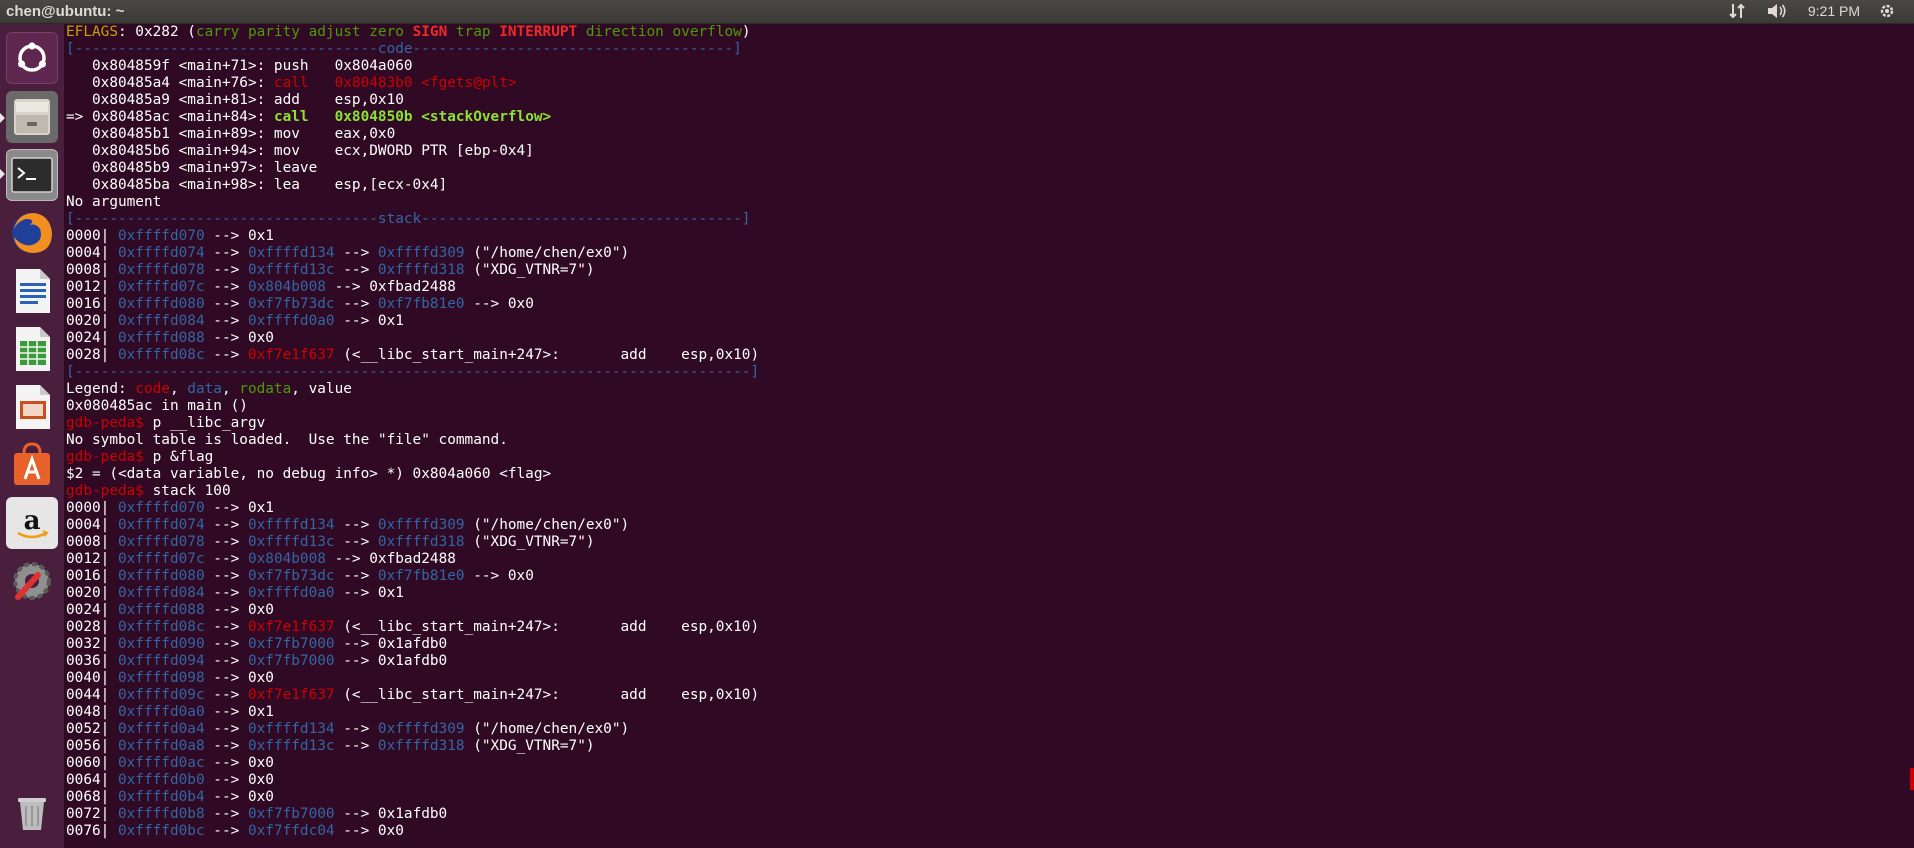 Image resolution: width=1914 pixels, height=848 pixels. What do you see at coordinates (412, 185) in the screenshot?
I see `terminal-line: 0x80485ba <main+98>: lea esp,[ecx-0x4]` at bounding box center [412, 185].